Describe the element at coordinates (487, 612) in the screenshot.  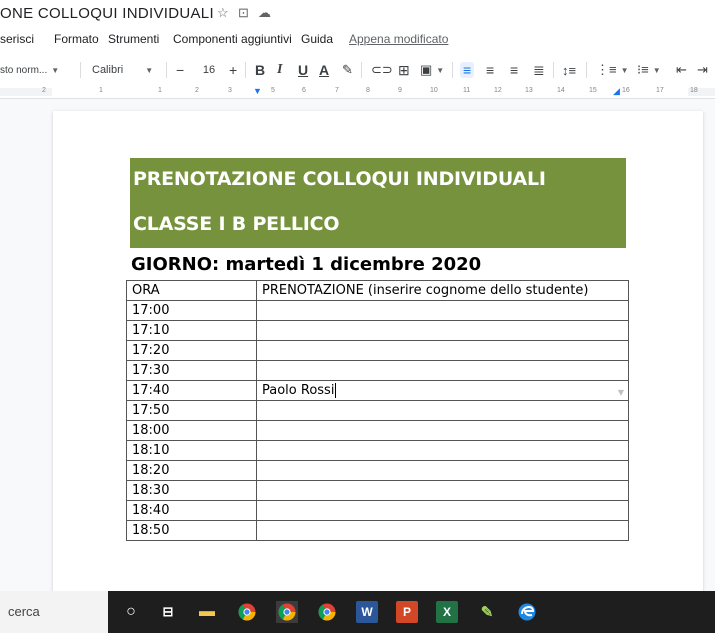
I see `paint-icon: ✎` at that location.